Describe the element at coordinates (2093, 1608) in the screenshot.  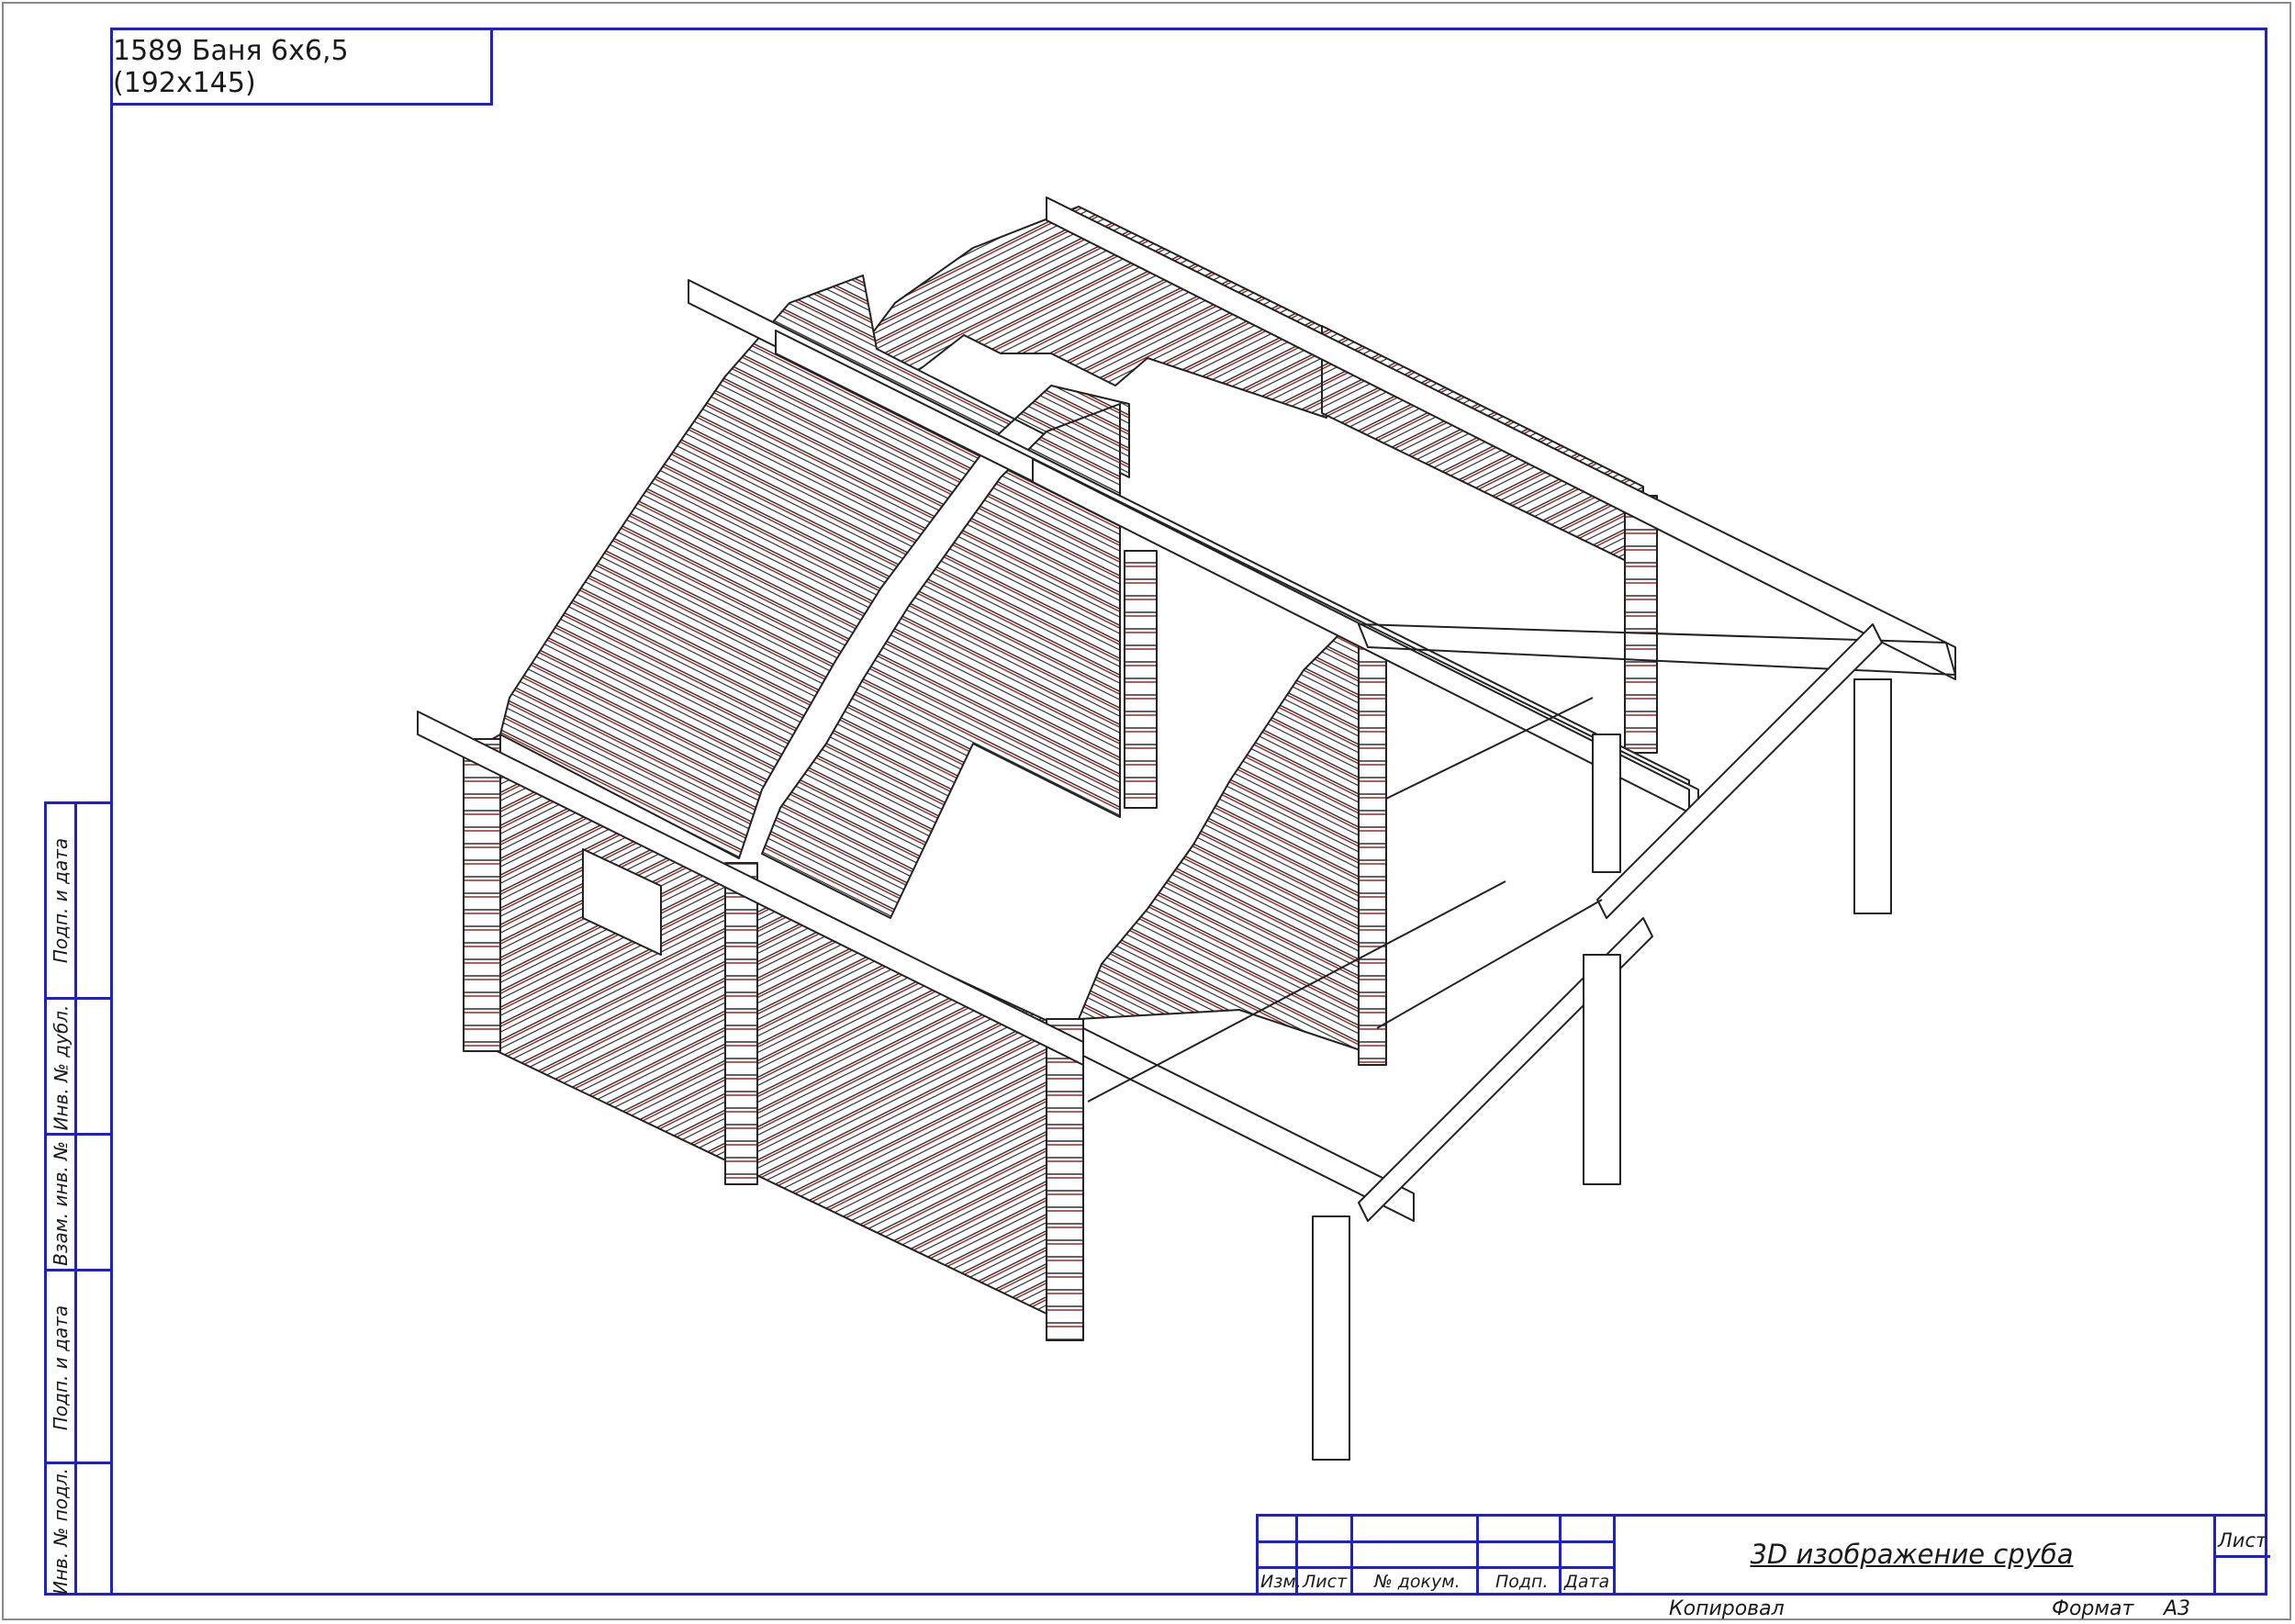
I see `footer-format-label: Формат` at that location.